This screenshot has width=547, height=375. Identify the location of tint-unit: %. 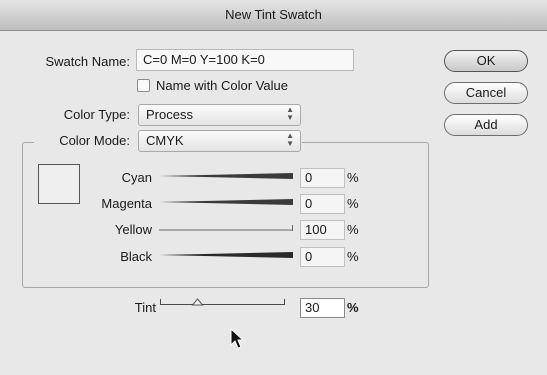
(353, 307).